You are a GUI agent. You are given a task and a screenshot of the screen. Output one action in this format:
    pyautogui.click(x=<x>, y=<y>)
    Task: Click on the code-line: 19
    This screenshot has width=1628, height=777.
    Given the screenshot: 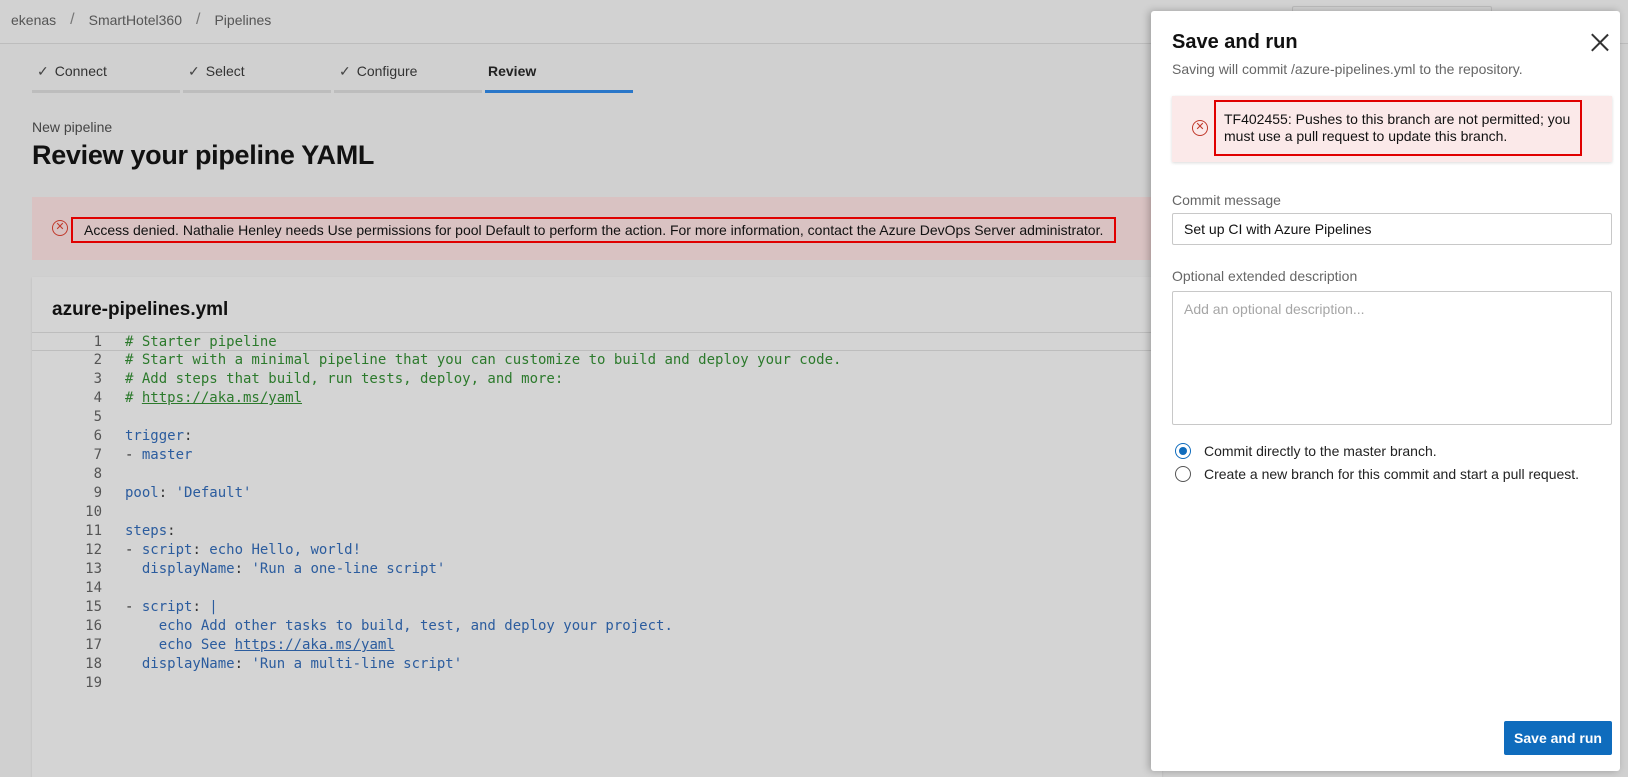 What is the action you would take?
    pyautogui.click(x=597, y=683)
    